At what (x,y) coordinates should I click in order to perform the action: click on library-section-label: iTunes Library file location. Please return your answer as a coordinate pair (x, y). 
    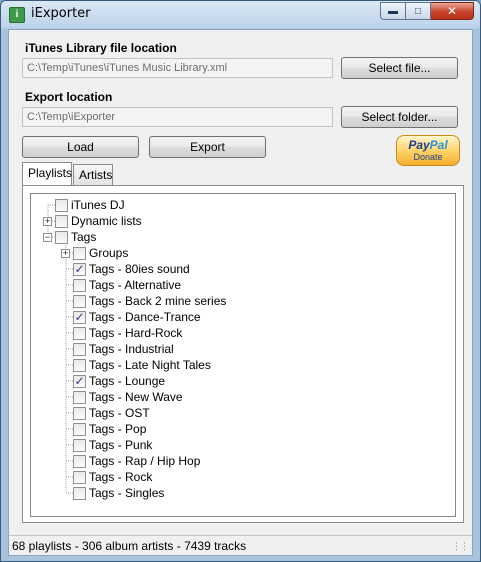
    Looking at the image, I should click on (101, 48).